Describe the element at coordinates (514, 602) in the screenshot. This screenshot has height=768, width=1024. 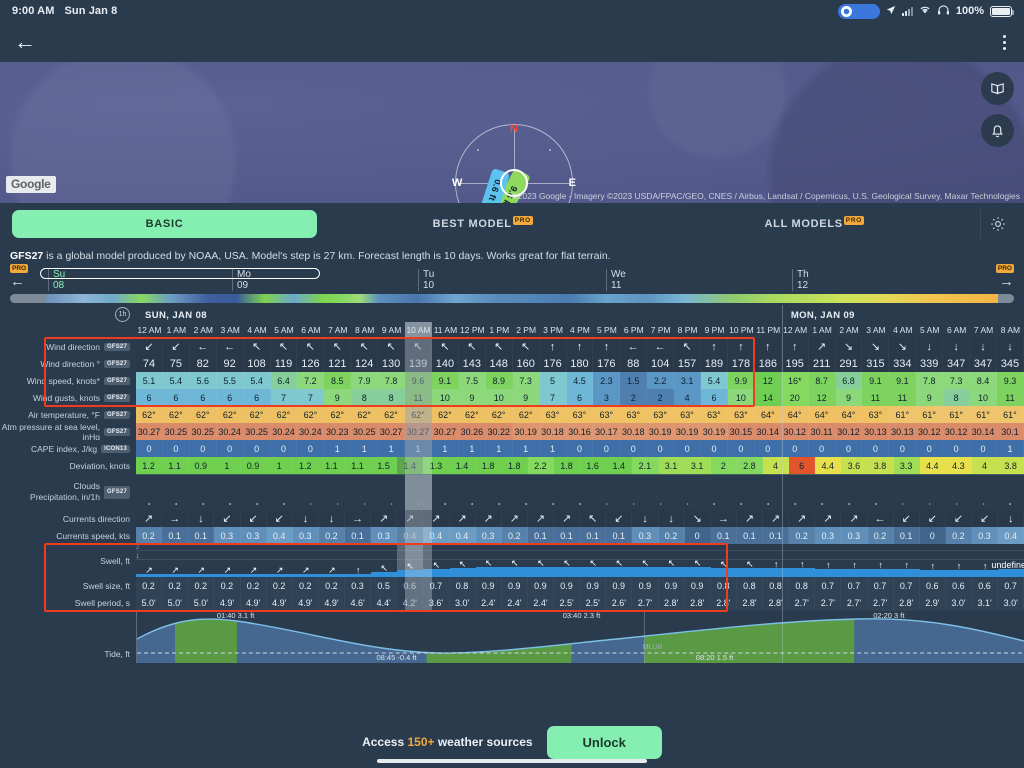
I see `table-cell: 2.4'` at that location.